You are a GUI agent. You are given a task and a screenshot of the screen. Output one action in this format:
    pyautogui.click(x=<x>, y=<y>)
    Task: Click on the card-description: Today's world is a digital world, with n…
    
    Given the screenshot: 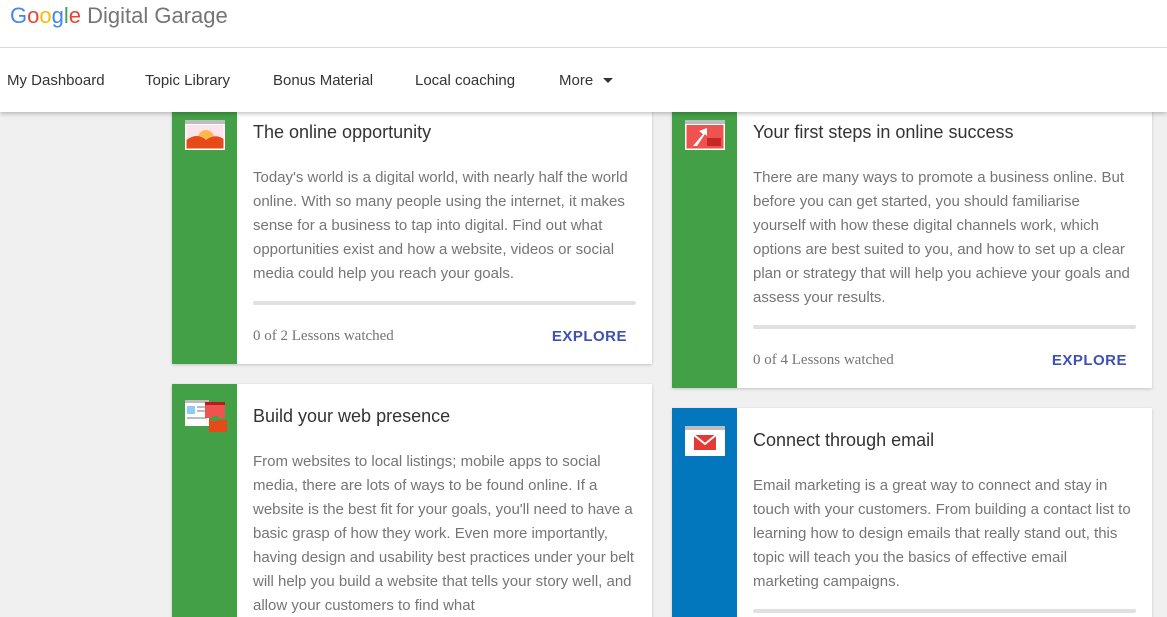 What is the action you would take?
    pyautogui.click(x=440, y=225)
    